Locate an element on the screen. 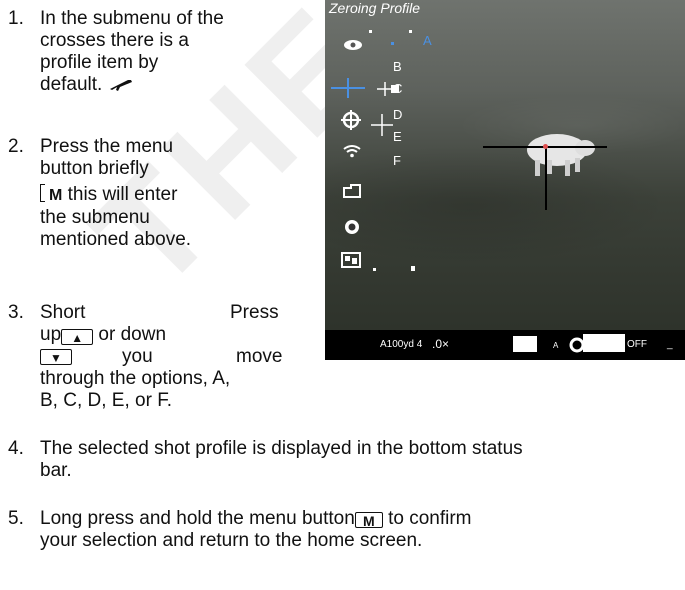 The image size is (685, 590). step-number: 3. is located at coordinates (16, 312).